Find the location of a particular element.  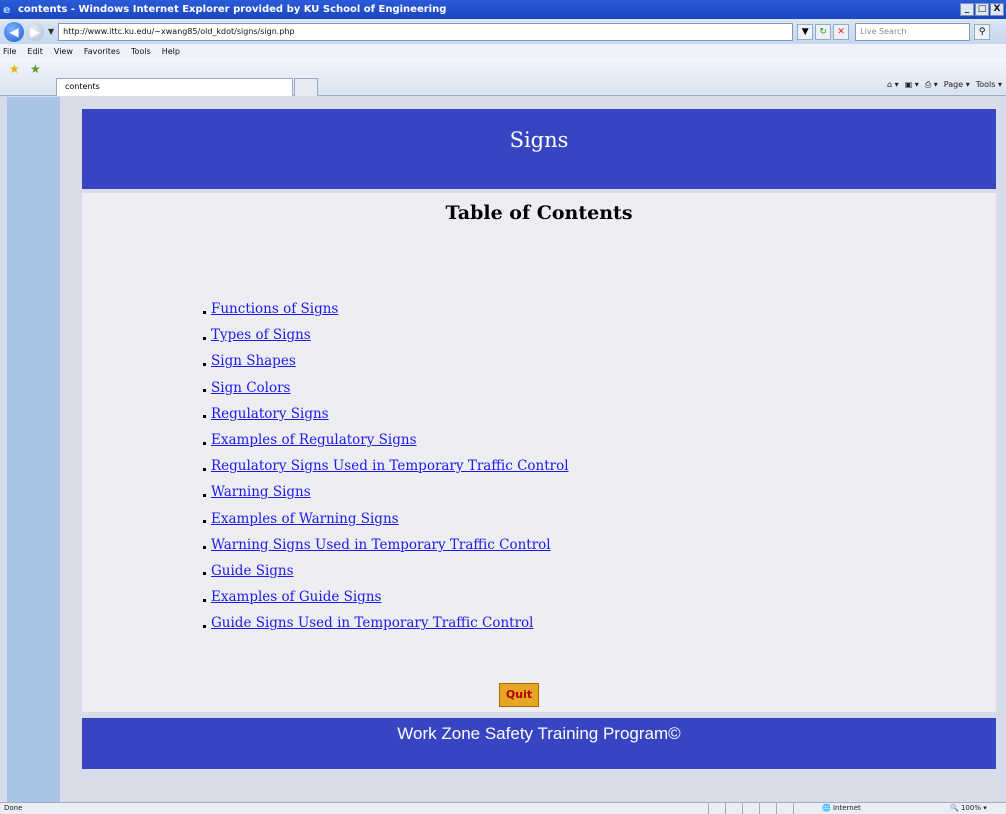

toc-link-guide-signs: Guide Signs is located at coordinates (252, 571).